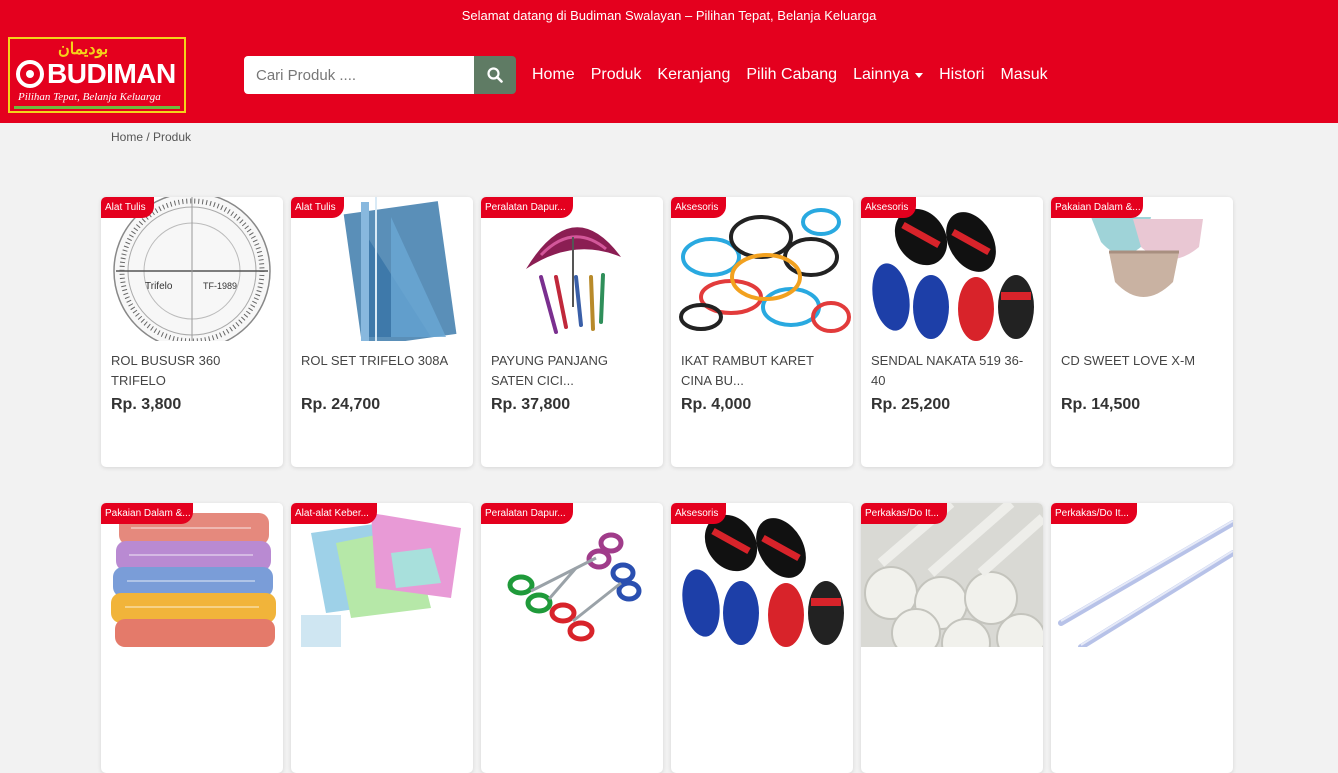 The width and height of the screenshot is (1338, 773). I want to click on product-price: Rp. 24,700, so click(341, 404).